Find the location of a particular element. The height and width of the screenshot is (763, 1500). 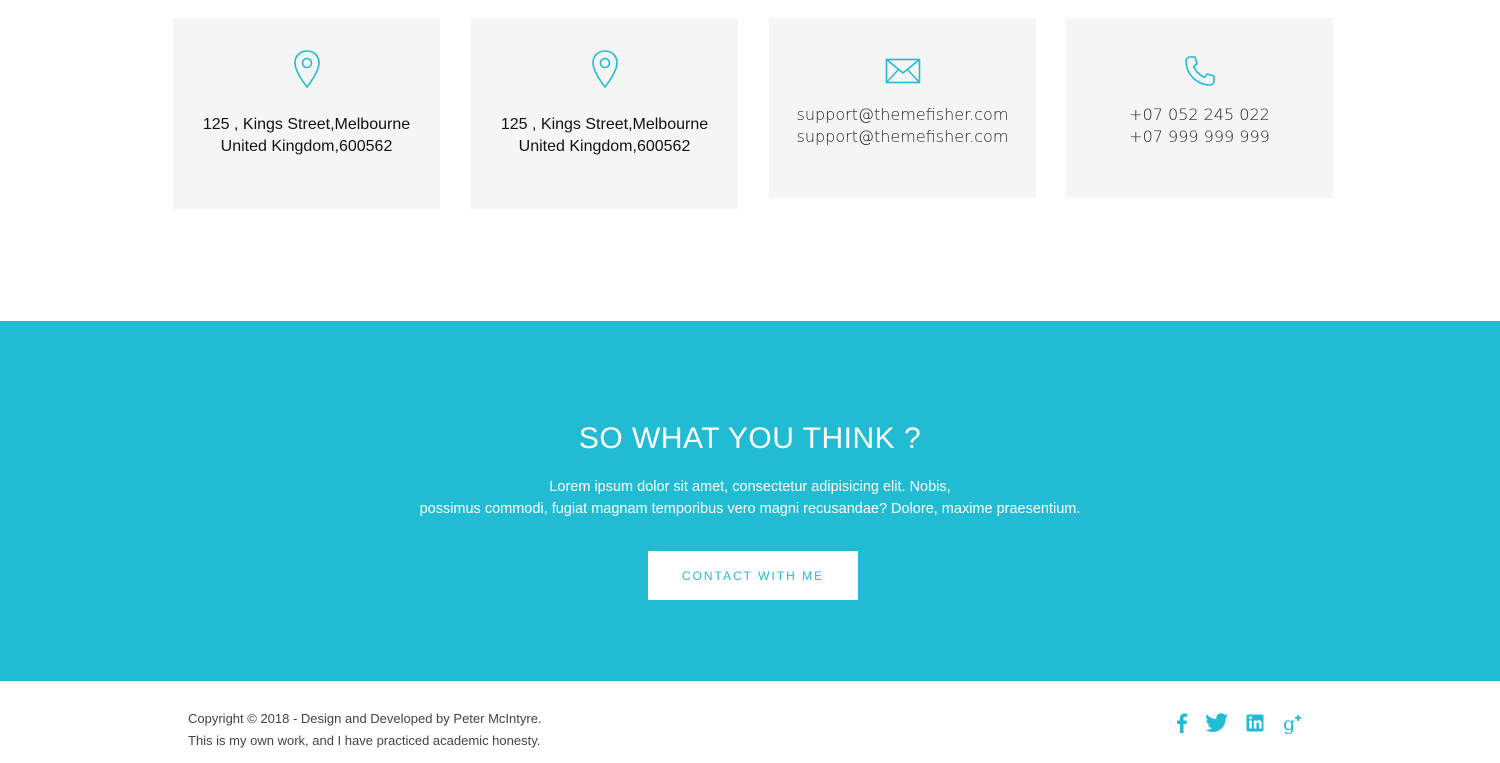

twitter-icon is located at coordinates (1217, 723).